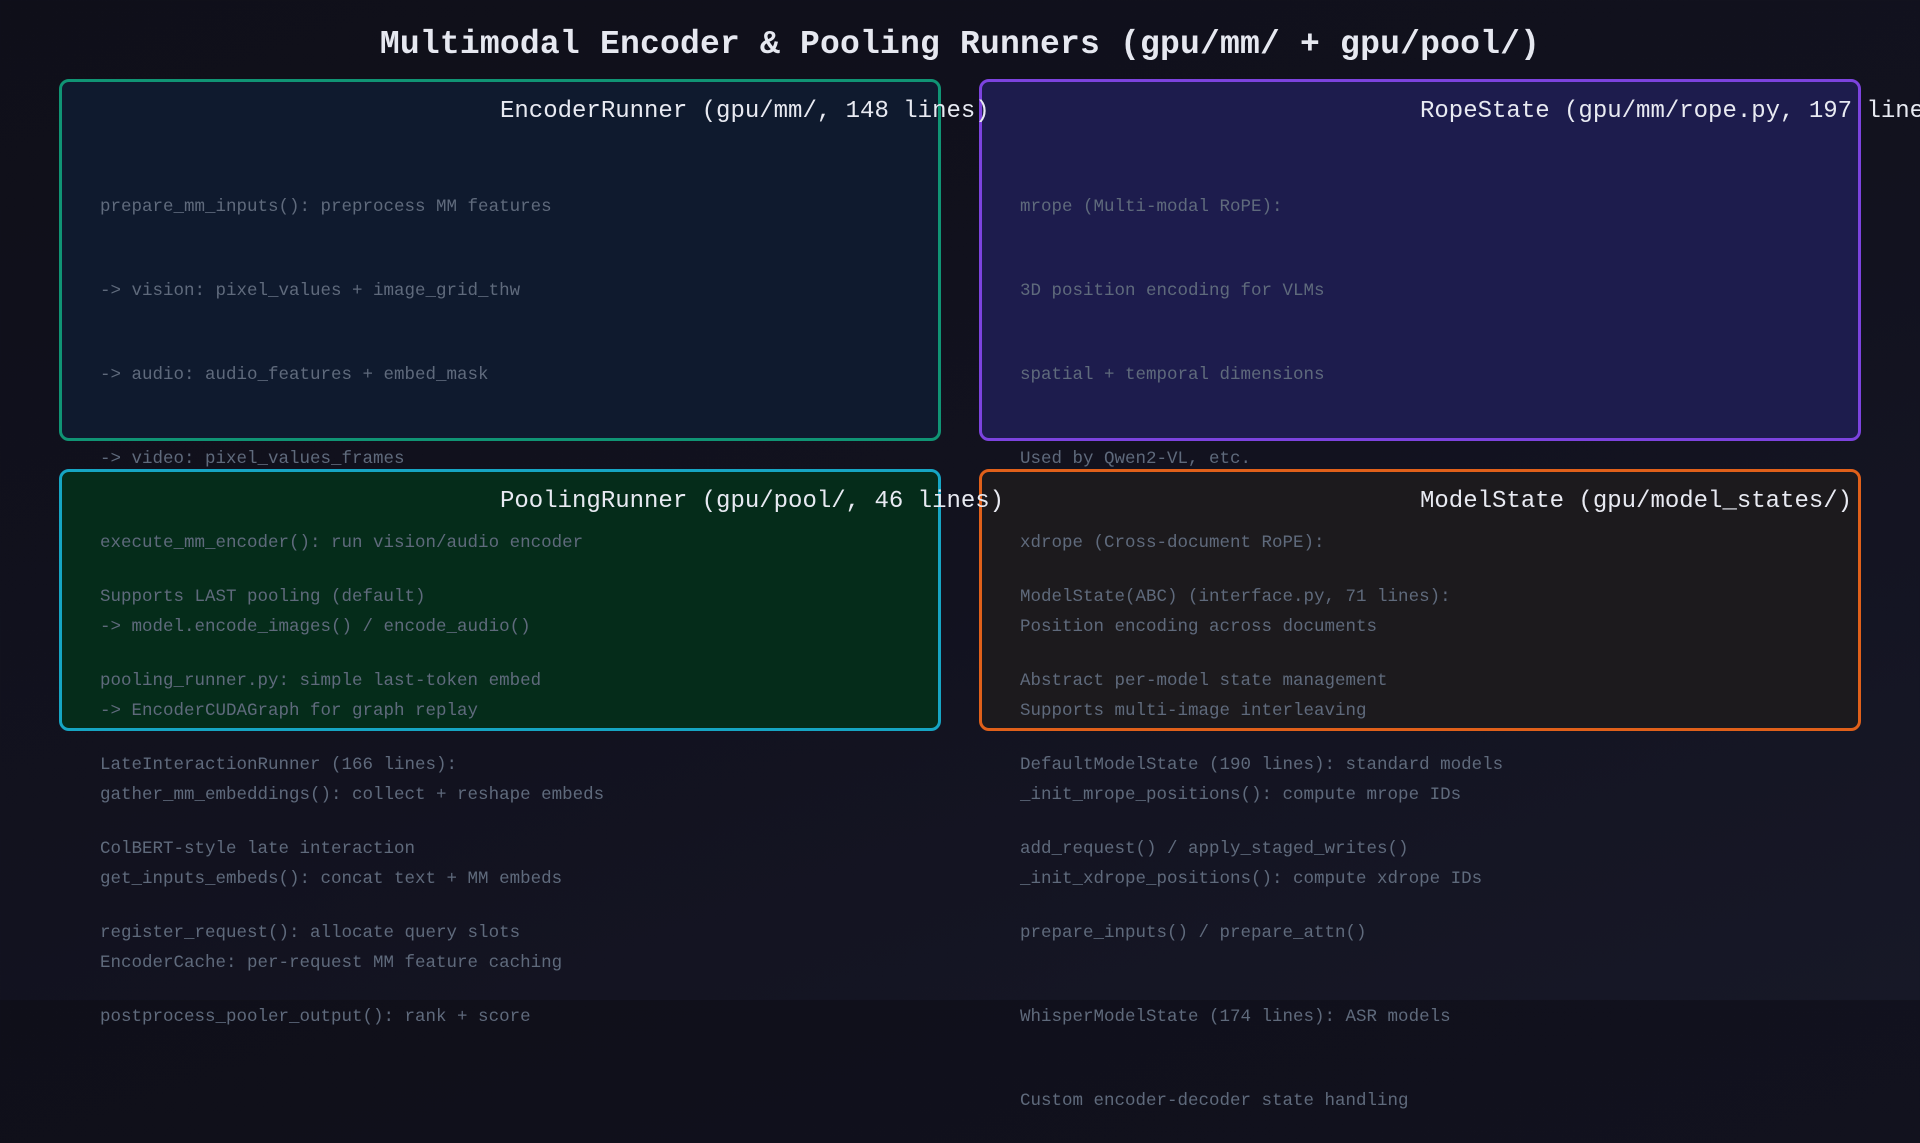 This screenshot has width=1920, height=1143. I want to click on encoder-line: -> vision: pixel_values + image_grid_thw, so click(310, 291).